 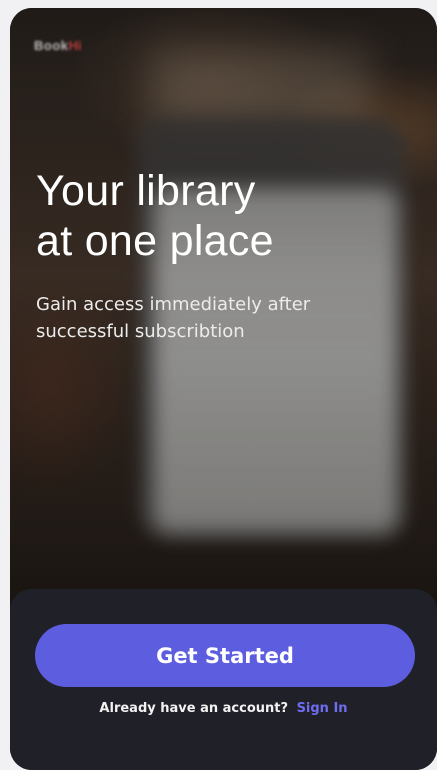 What do you see at coordinates (226, 216) in the screenshot?
I see `hero-headline: Your library at one place` at bounding box center [226, 216].